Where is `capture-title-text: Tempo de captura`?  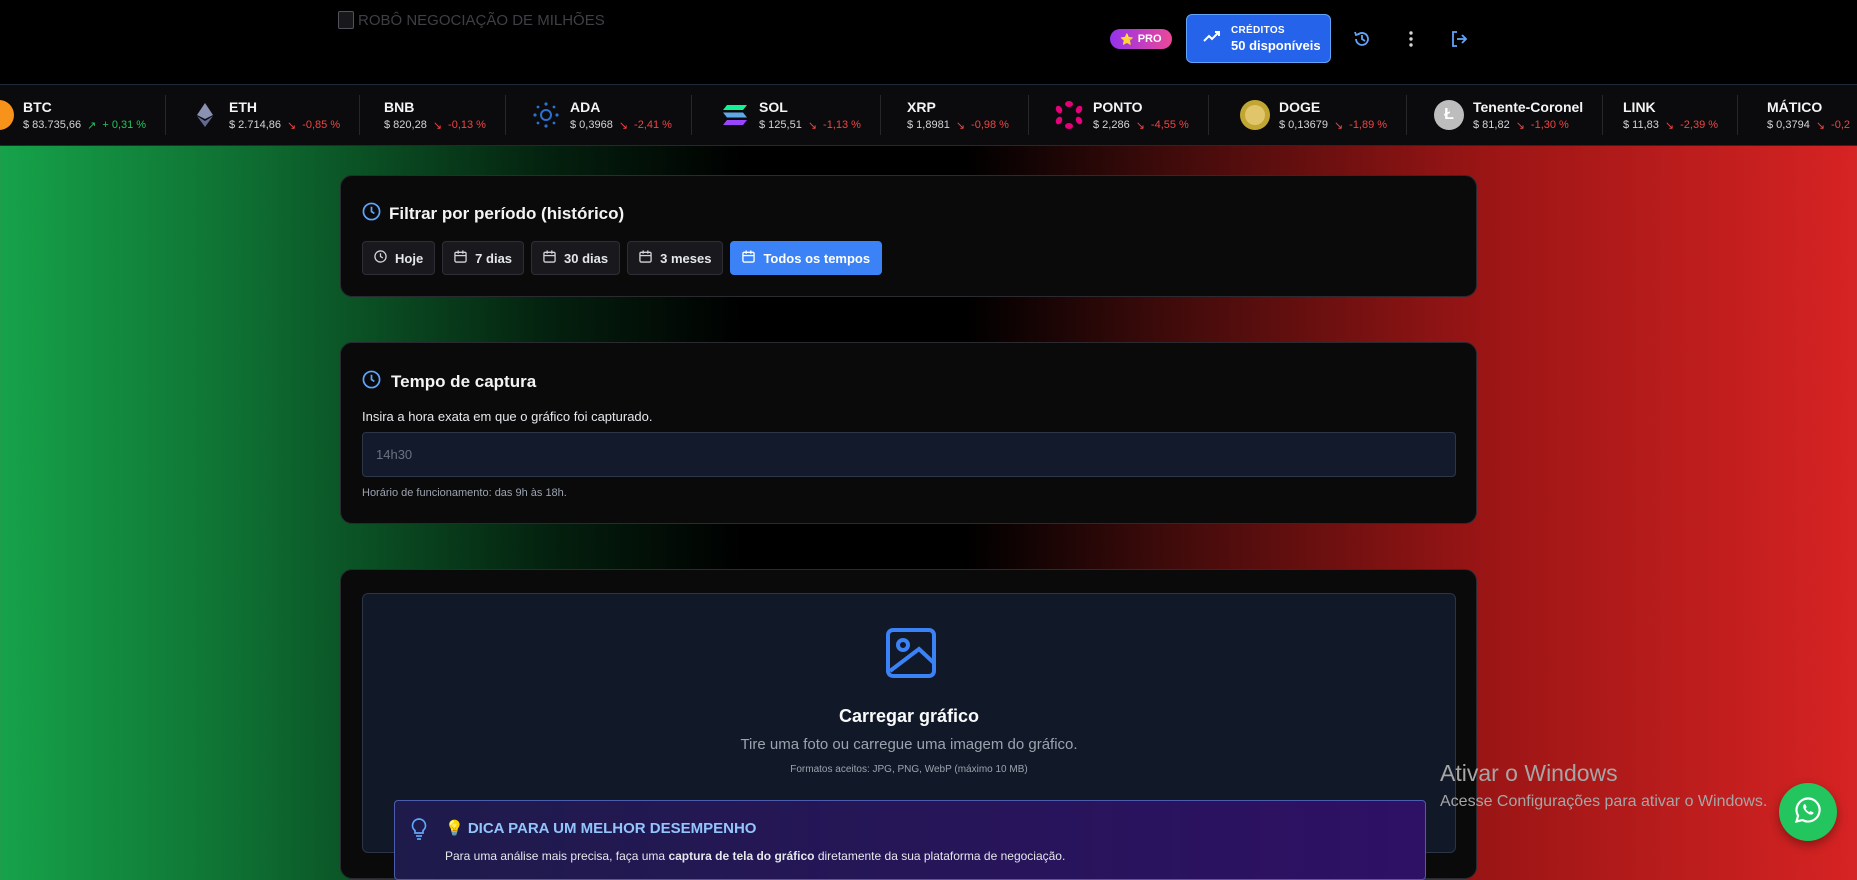
capture-title-text: Tempo de captura is located at coordinates (464, 381).